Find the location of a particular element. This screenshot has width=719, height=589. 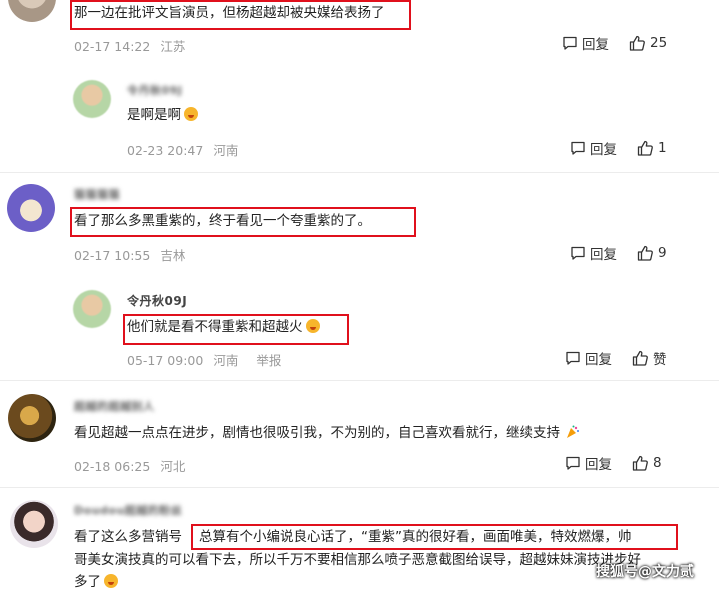

comment-text-line: 多了 is located at coordinates (96, 580).